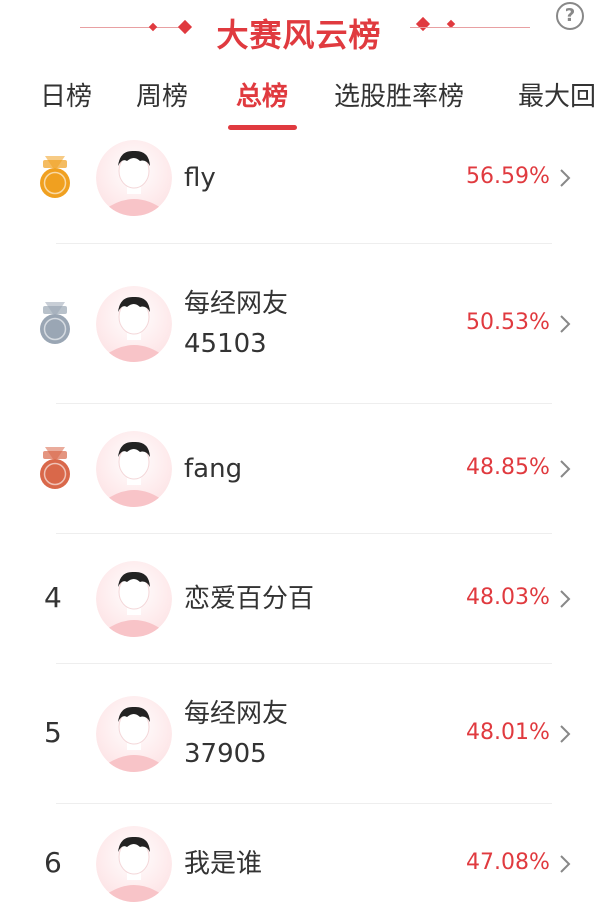 This screenshot has height=924, width=598. What do you see at coordinates (299, 189) in the screenshot?
I see `ranking-row: 1 fly56.59%` at bounding box center [299, 189].